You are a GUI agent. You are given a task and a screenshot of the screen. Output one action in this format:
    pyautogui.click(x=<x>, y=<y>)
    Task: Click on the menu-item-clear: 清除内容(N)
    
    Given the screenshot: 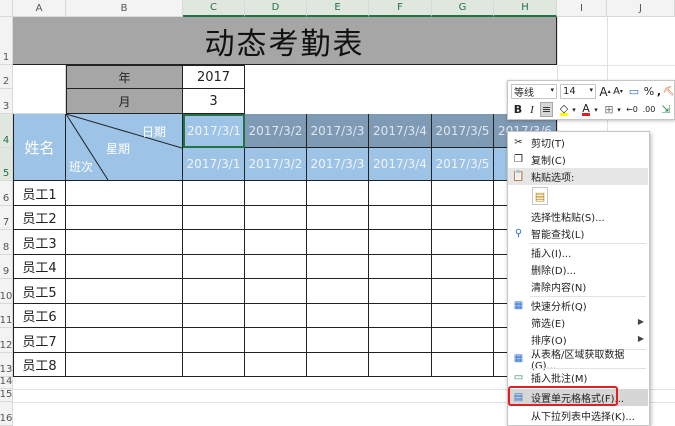 What is the action you would take?
    pyautogui.click(x=578, y=286)
    